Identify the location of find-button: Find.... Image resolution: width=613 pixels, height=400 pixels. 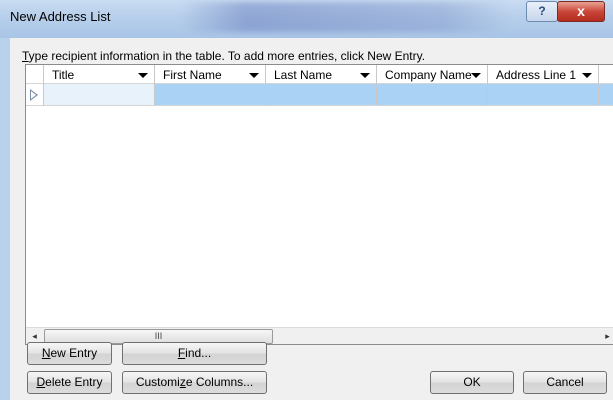
(194, 353).